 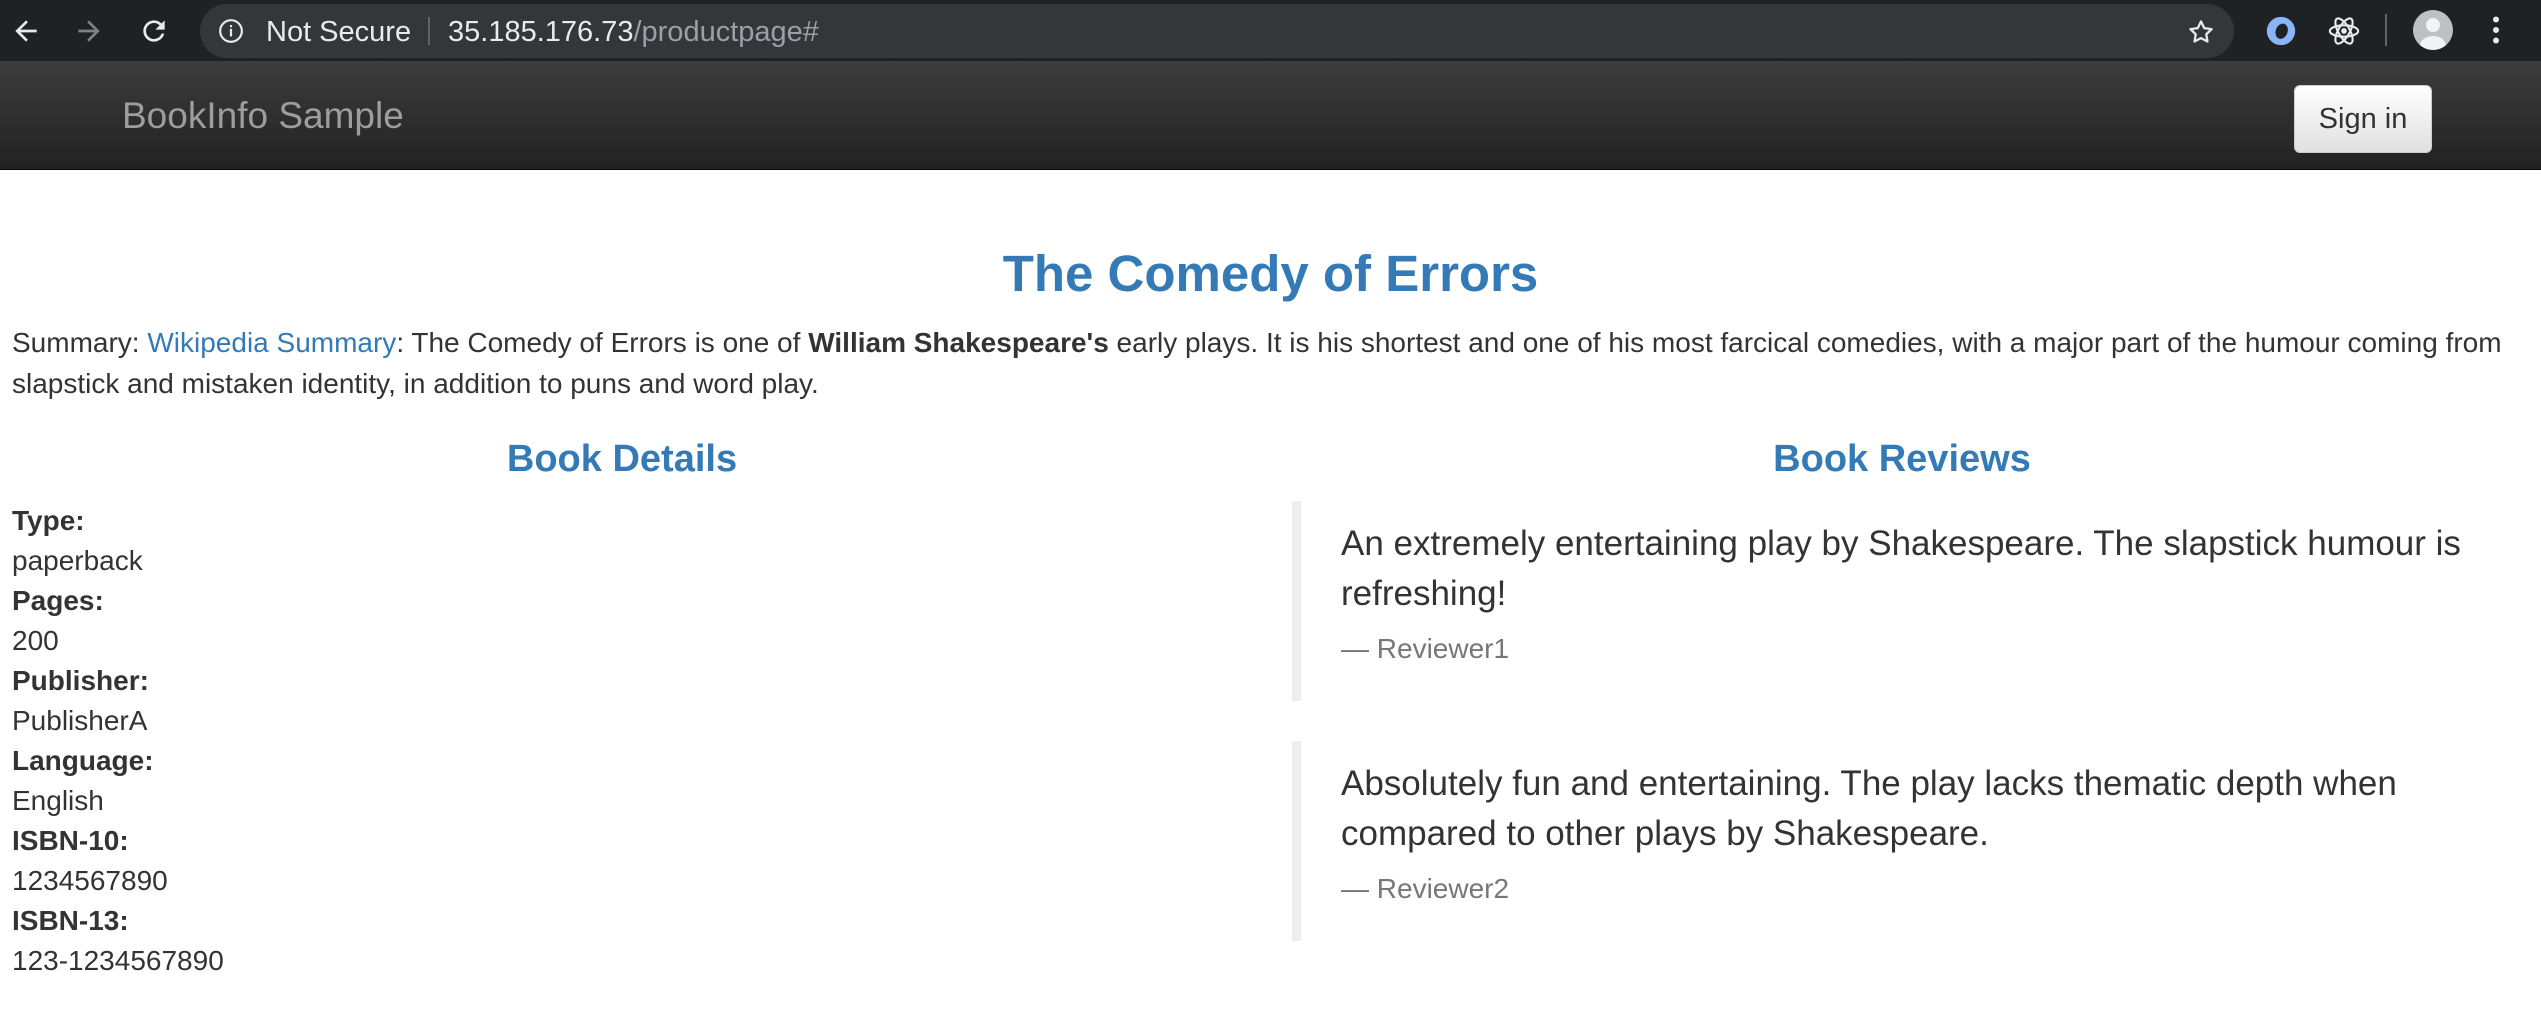 I want to click on reload-button, so click(x=154, y=31).